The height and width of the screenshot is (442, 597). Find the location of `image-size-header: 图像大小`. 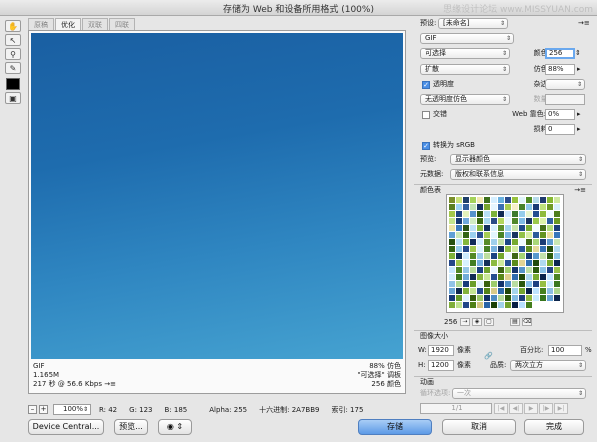

image-size-header: 图像大小 is located at coordinates (503, 335).